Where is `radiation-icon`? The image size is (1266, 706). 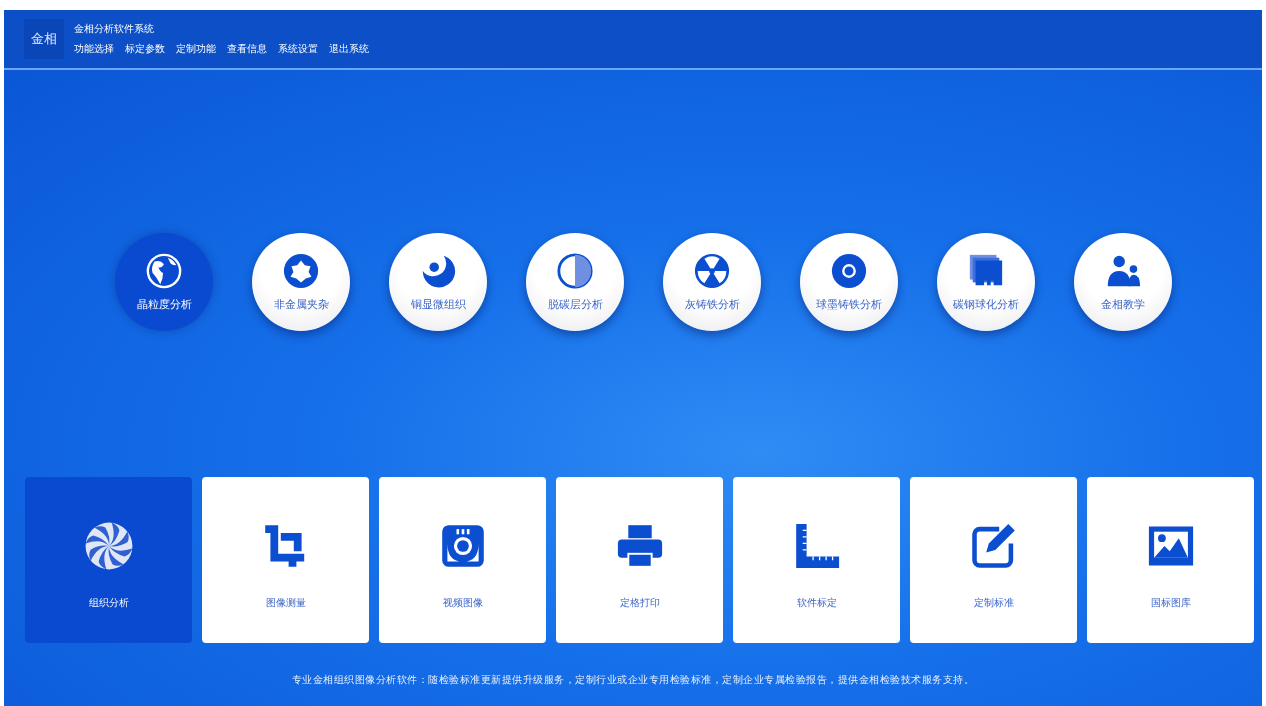 radiation-icon is located at coordinates (712, 271).